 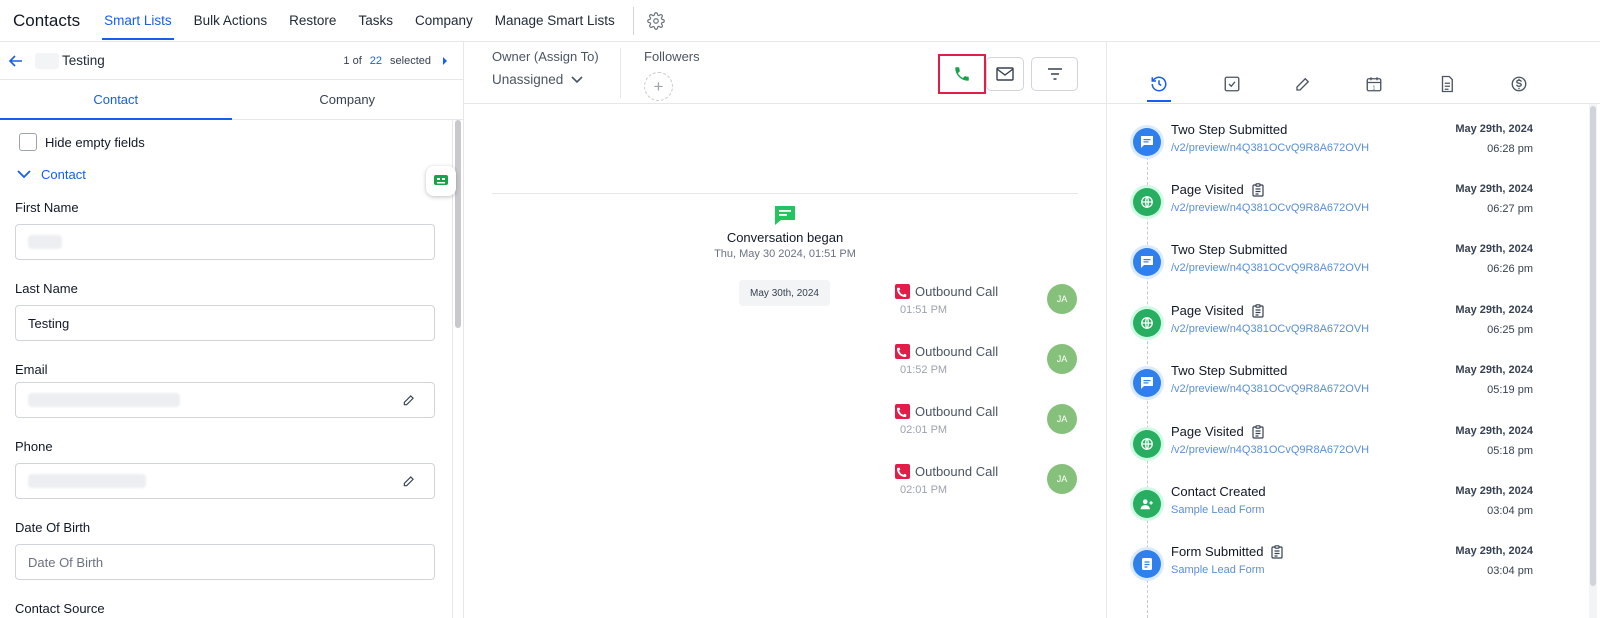 I want to click on nav-company: Company, so click(x=444, y=21).